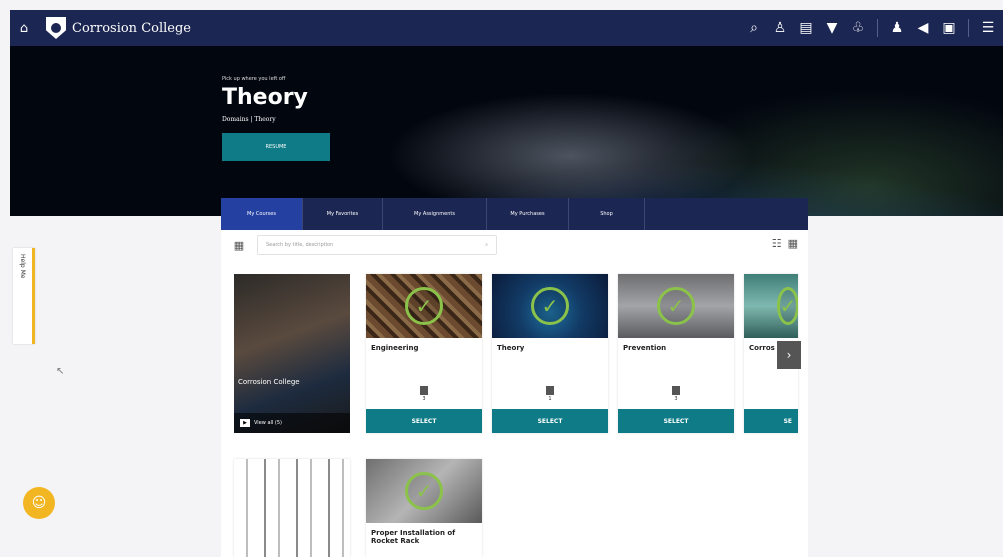 This screenshot has height=557, width=1003. I want to click on list-view-icon: ☷, so click(777, 243).